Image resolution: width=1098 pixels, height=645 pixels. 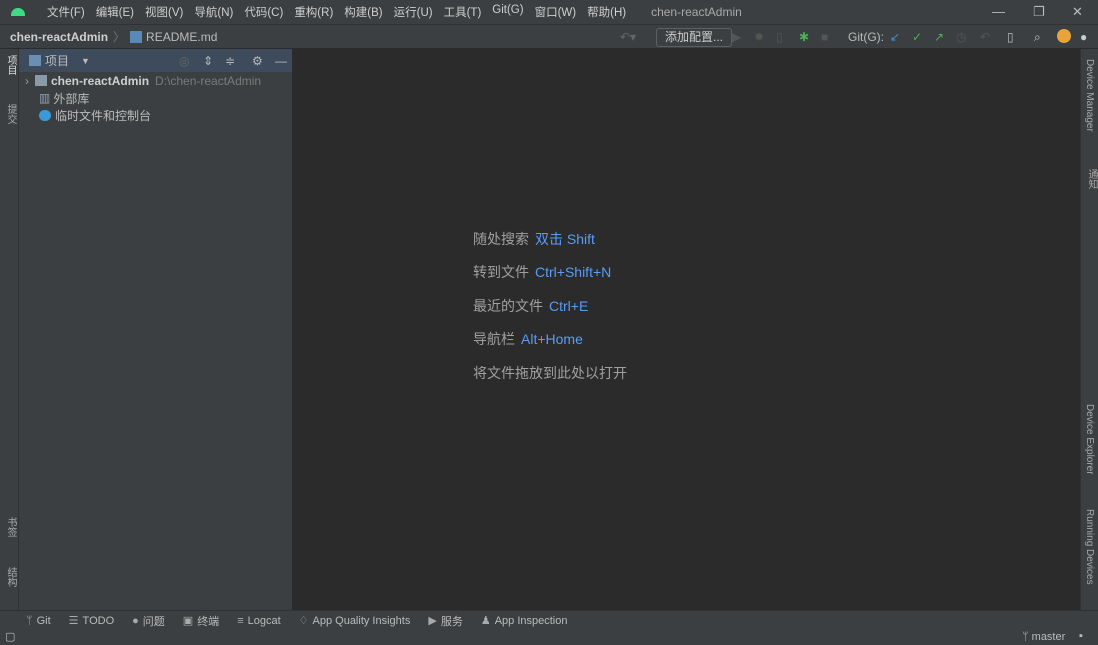 I want to click on chevron-right-icon: ›, so click(x=27, y=81).